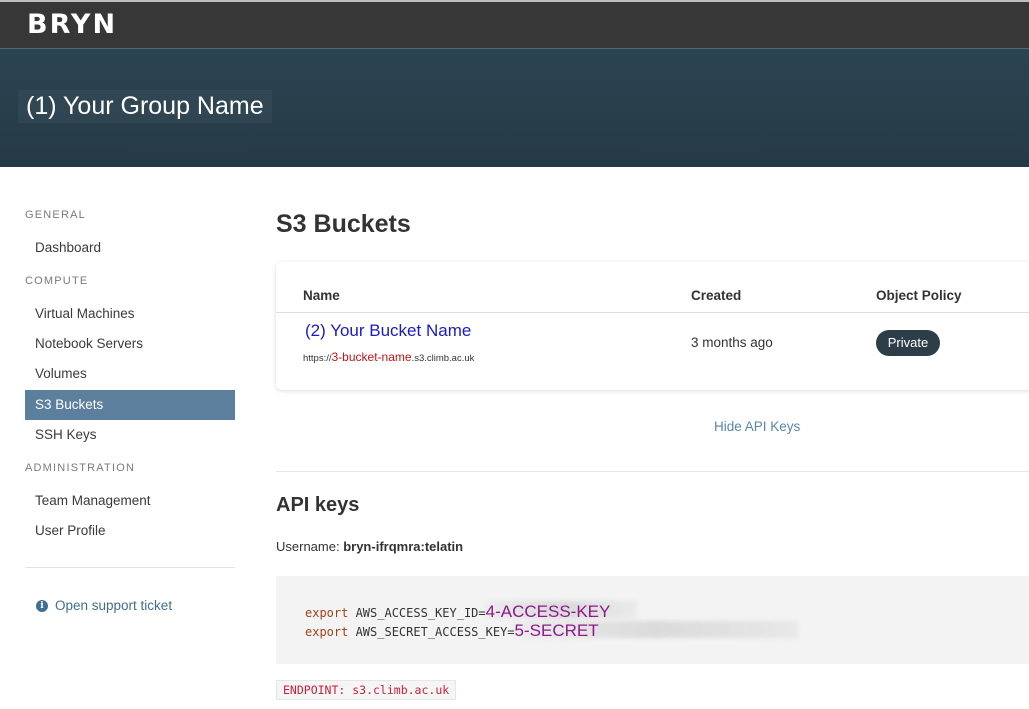 The width and height of the screenshot is (1029, 709). What do you see at coordinates (130, 344) in the screenshot?
I see `sidebar-item-notebook-servers: Notebook Servers` at bounding box center [130, 344].